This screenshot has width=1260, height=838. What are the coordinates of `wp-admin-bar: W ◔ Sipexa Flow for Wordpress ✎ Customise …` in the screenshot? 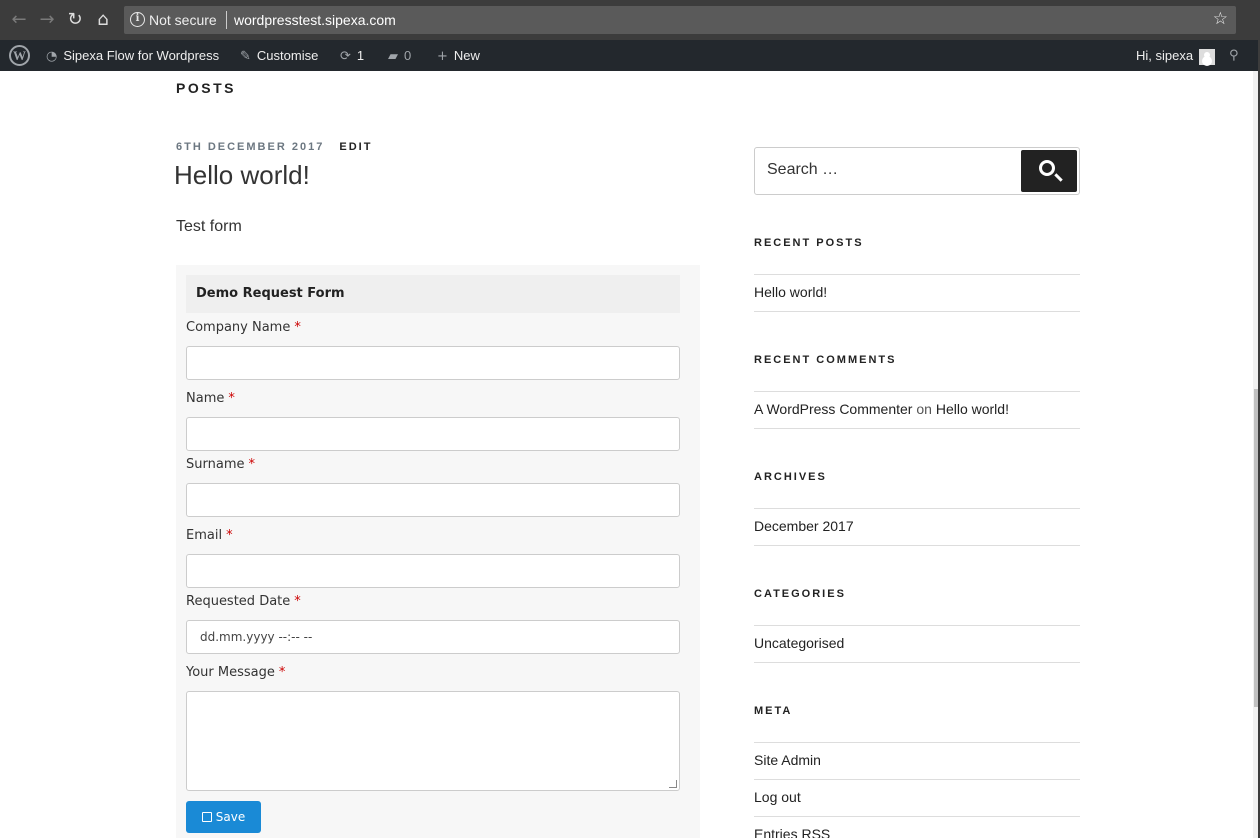 It's located at (630, 55).